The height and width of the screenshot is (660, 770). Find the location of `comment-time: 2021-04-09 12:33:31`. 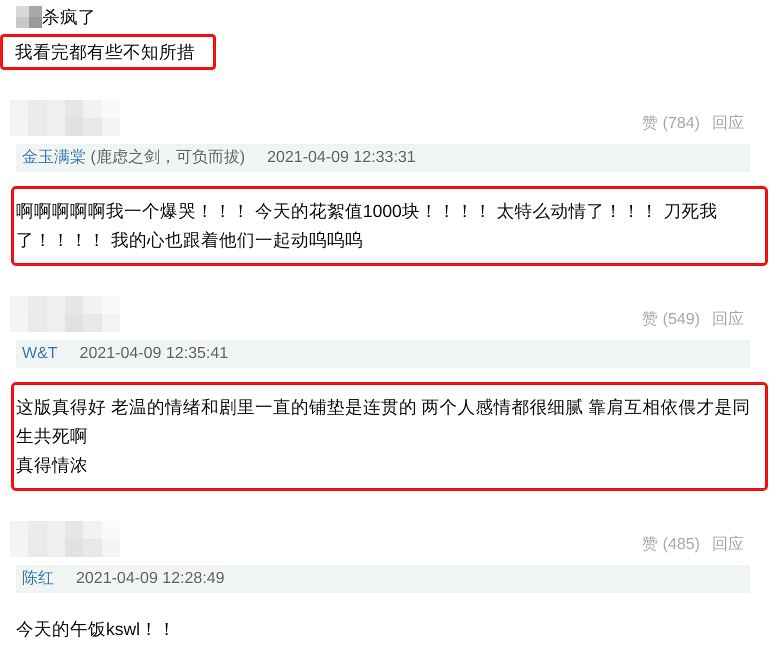

comment-time: 2021-04-09 12:33:31 is located at coordinates (341, 158).